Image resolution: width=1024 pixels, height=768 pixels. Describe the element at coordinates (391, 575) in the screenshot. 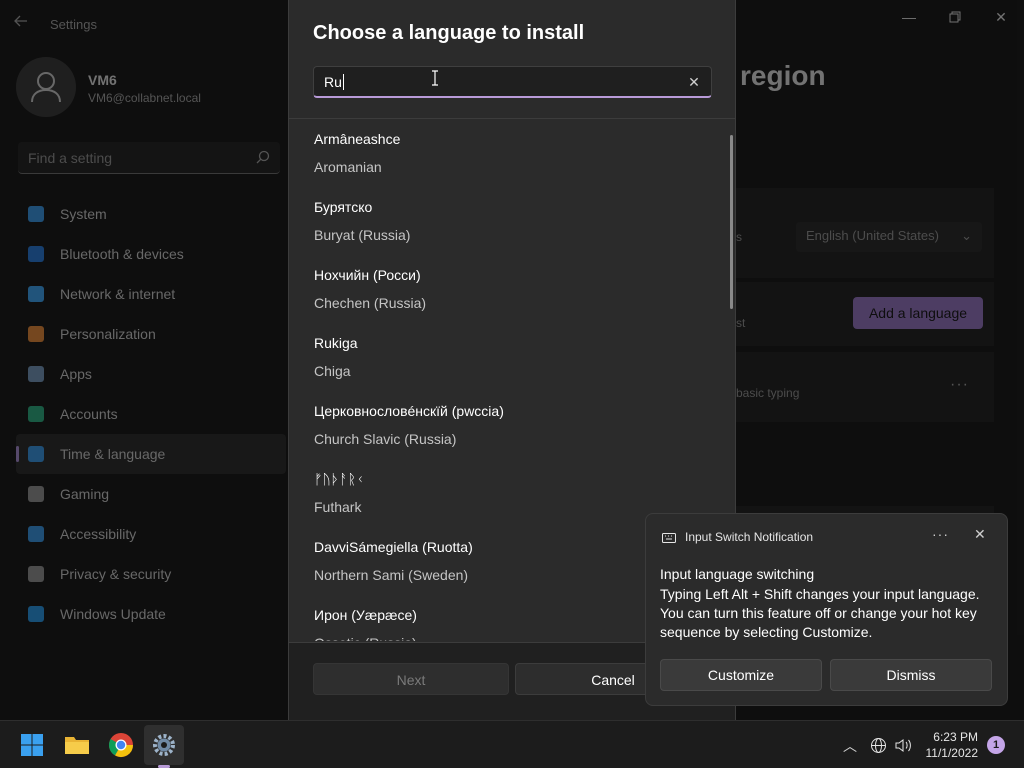

I see `language-english-name: Northern Sami (Sweden)` at that location.